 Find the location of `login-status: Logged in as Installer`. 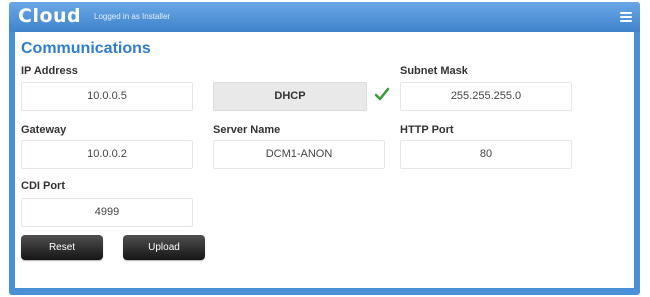

login-status: Logged in as Installer is located at coordinates (132, 16).